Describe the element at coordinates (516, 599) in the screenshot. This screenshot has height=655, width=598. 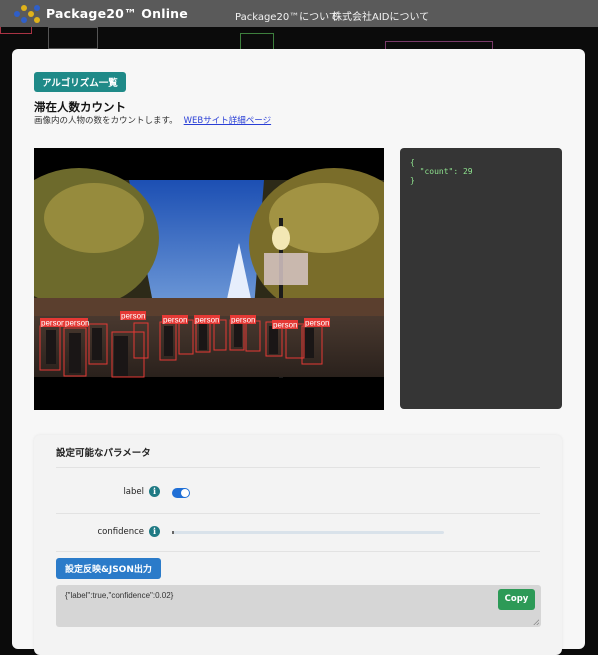
I see `copy-button: Copy` at that location.